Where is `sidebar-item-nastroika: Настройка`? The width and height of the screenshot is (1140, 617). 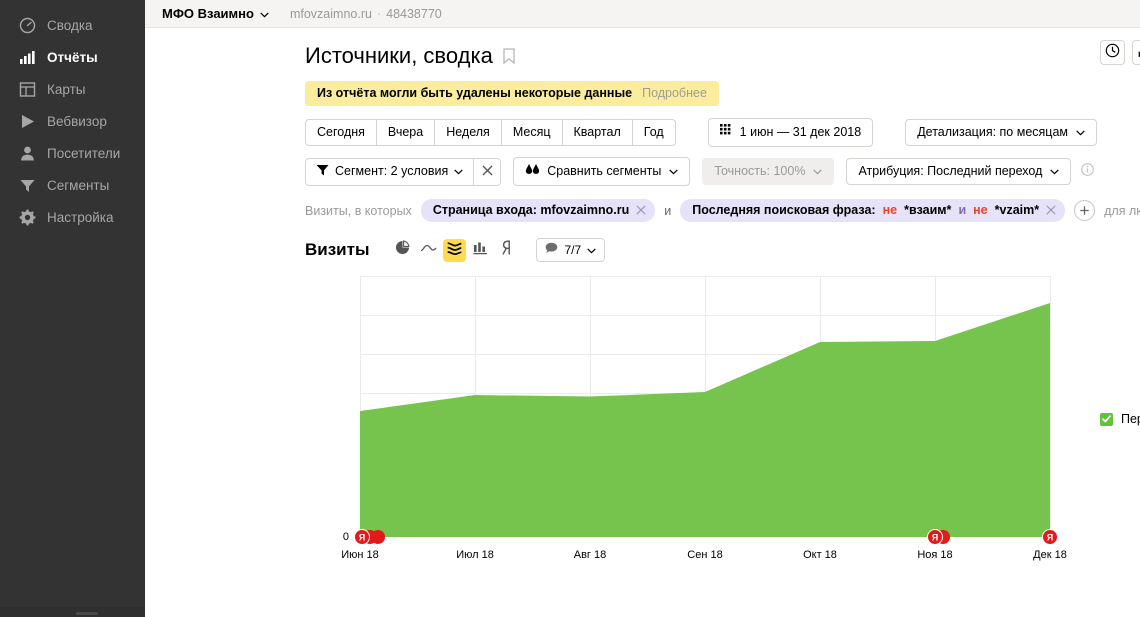
sidebar-item-nastroika: Настройка is located at coordinates (72, 217).